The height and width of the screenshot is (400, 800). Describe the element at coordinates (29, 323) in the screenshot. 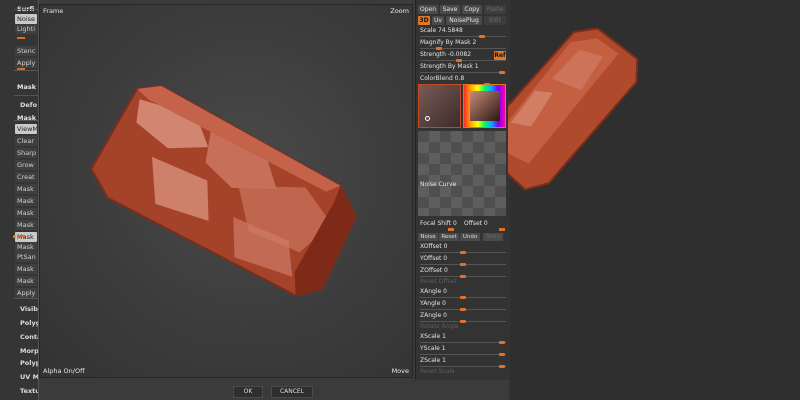

I see `sub-palette-item: Polyg` at that location.